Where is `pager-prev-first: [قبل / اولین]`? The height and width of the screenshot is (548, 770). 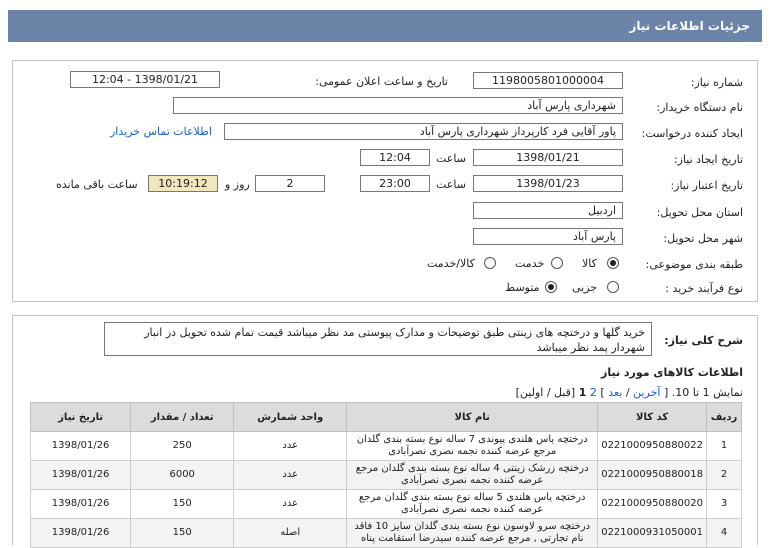
pager-prev-first: [قبل / اولین] is located at coordinates (545, 392).